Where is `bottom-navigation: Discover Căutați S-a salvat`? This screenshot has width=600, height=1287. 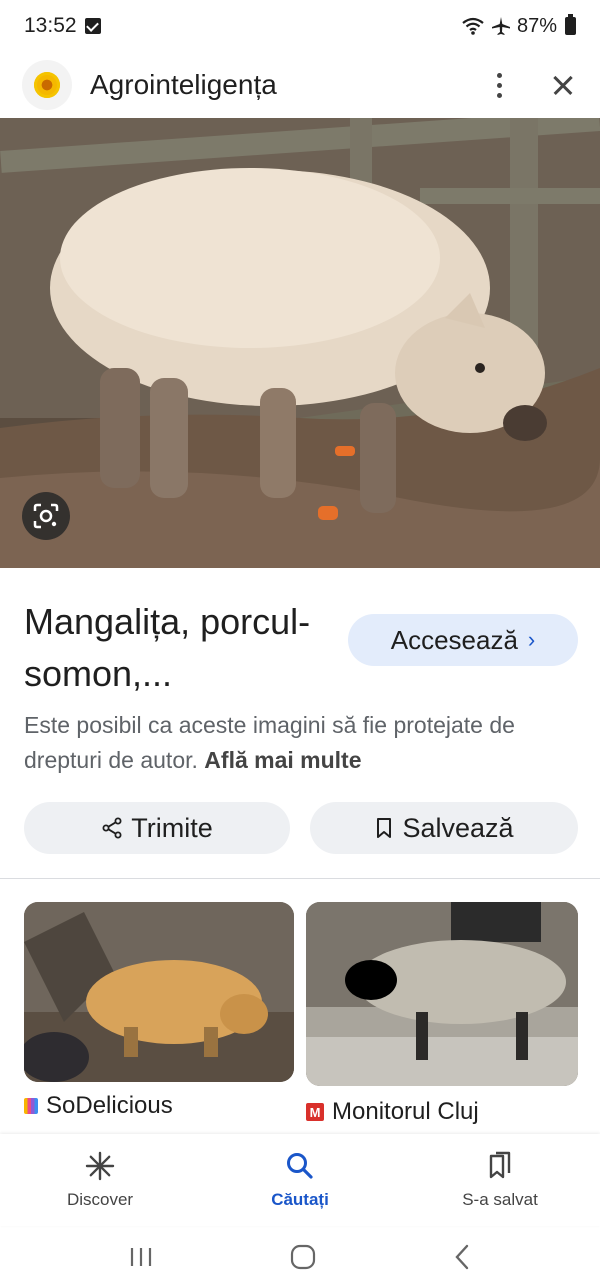
bottom-navigation: Discover Căutați S-a salvat is located at coordinates (300, 1180).